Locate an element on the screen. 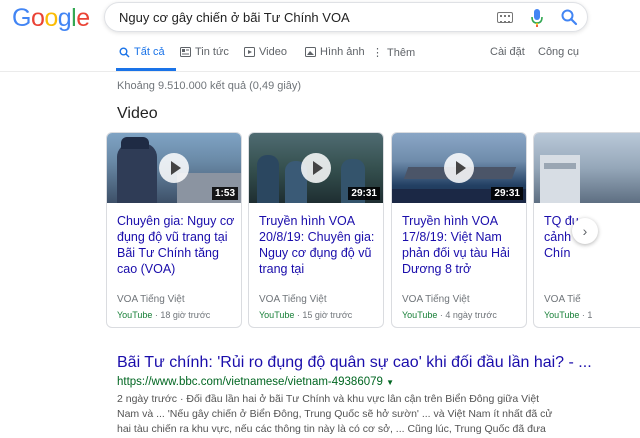  carousel-next-button: › is located at coordinates (585, 231).